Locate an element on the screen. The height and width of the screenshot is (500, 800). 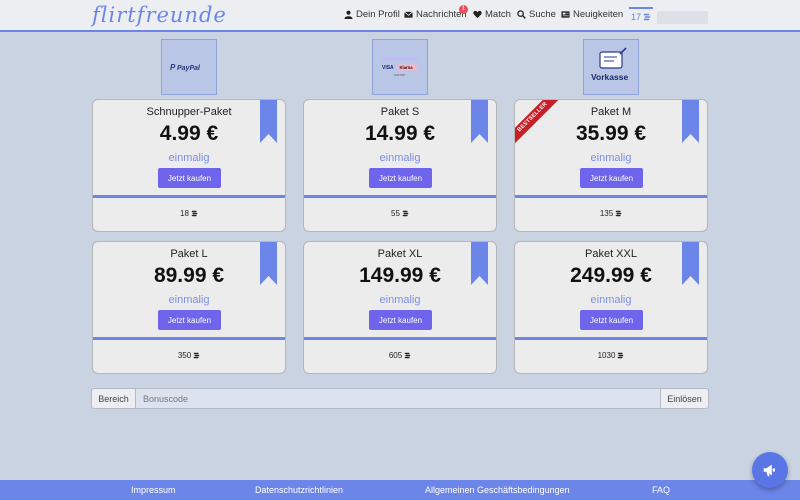
redeem-button: Einlösen is located at coordinates (684, 398).